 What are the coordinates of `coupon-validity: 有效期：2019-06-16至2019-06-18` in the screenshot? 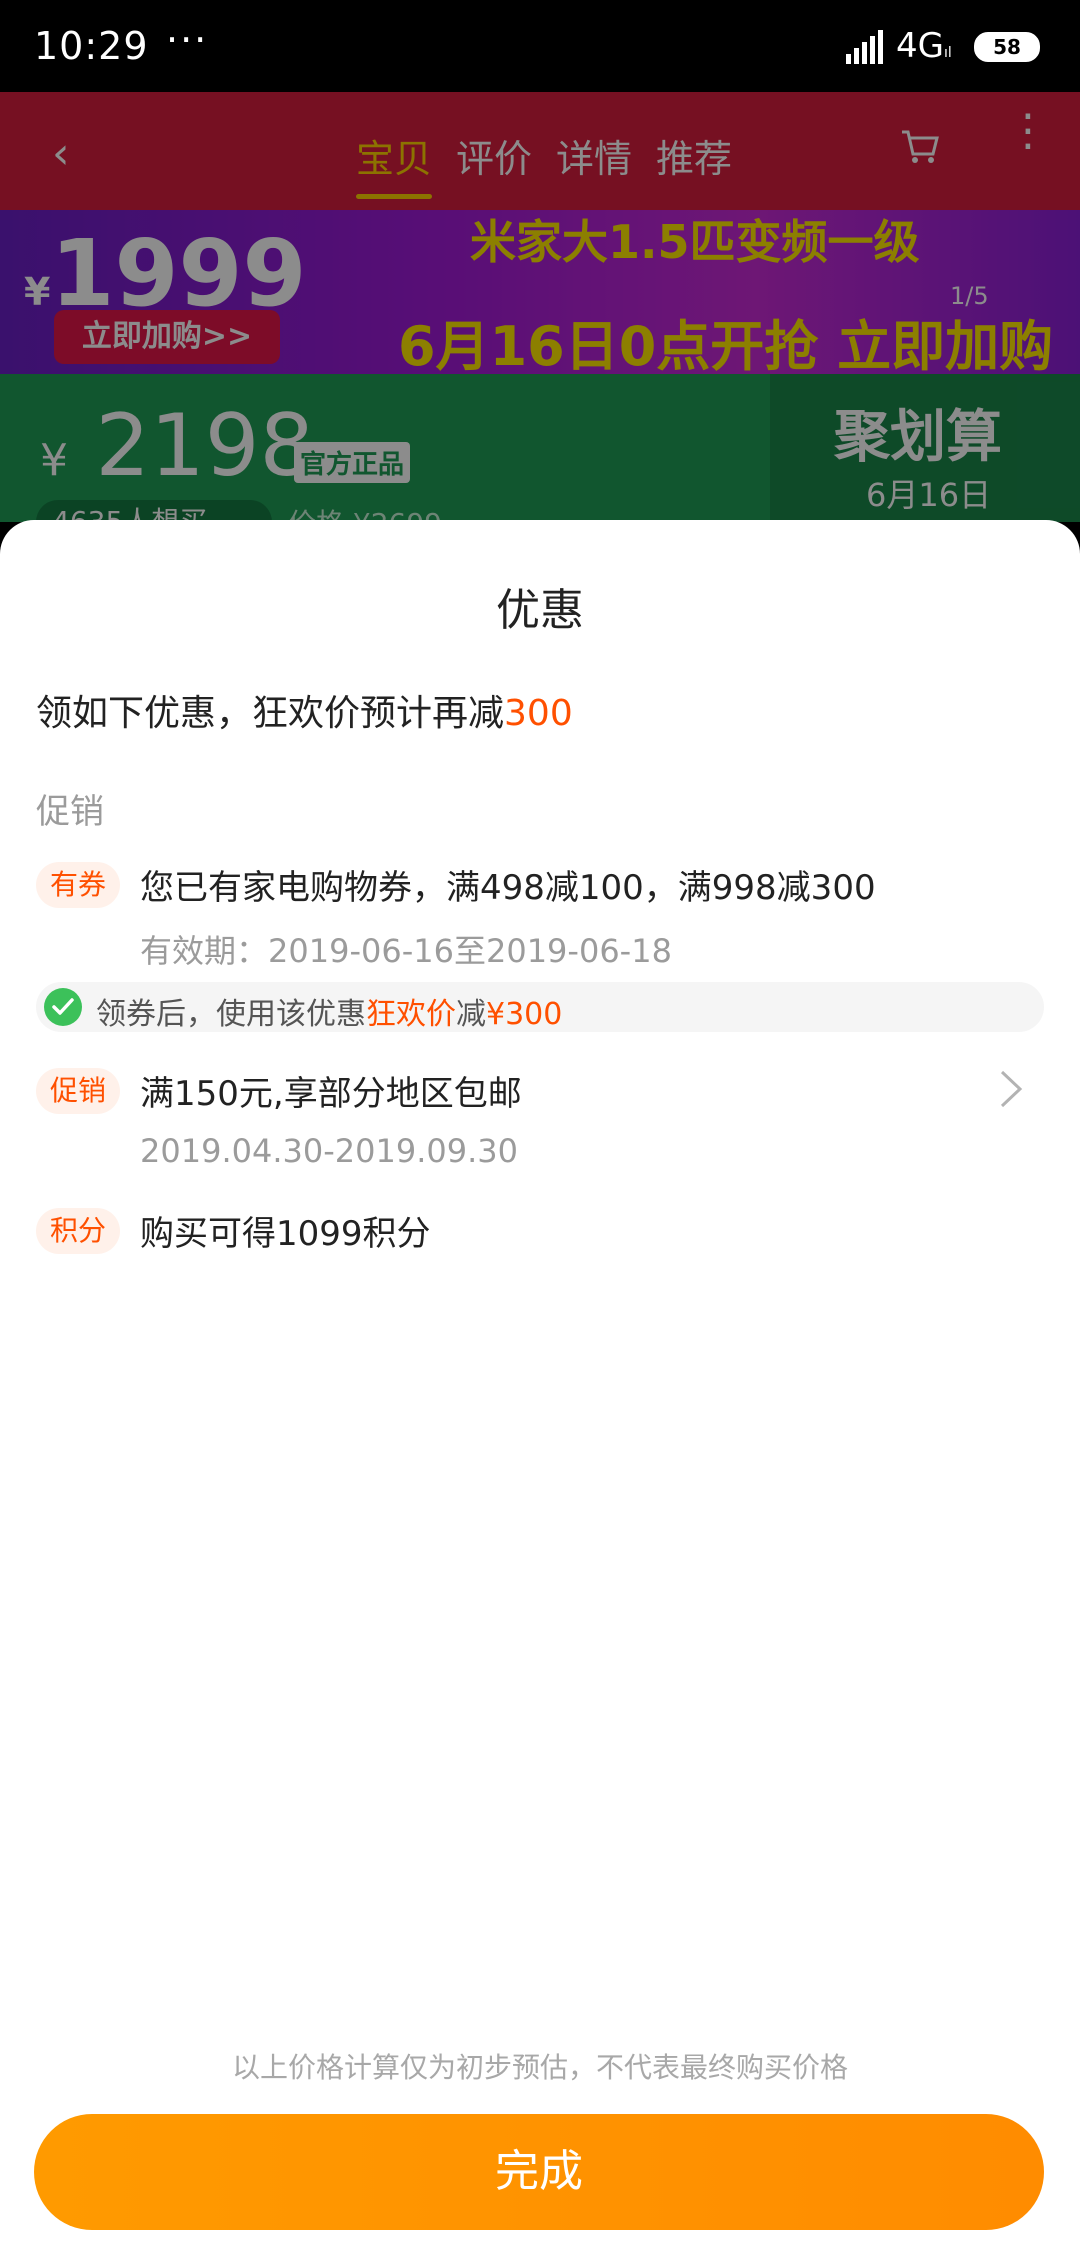 It's located at (406, 951).